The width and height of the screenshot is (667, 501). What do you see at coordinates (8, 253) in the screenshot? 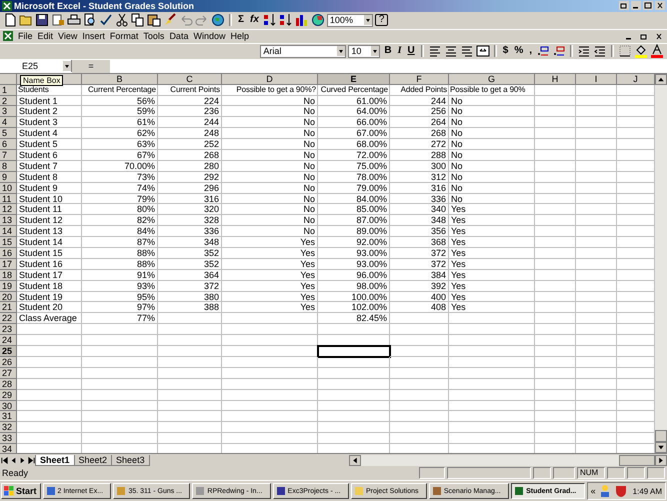
I see `row-header: 16` at bounding box center [8, 253].